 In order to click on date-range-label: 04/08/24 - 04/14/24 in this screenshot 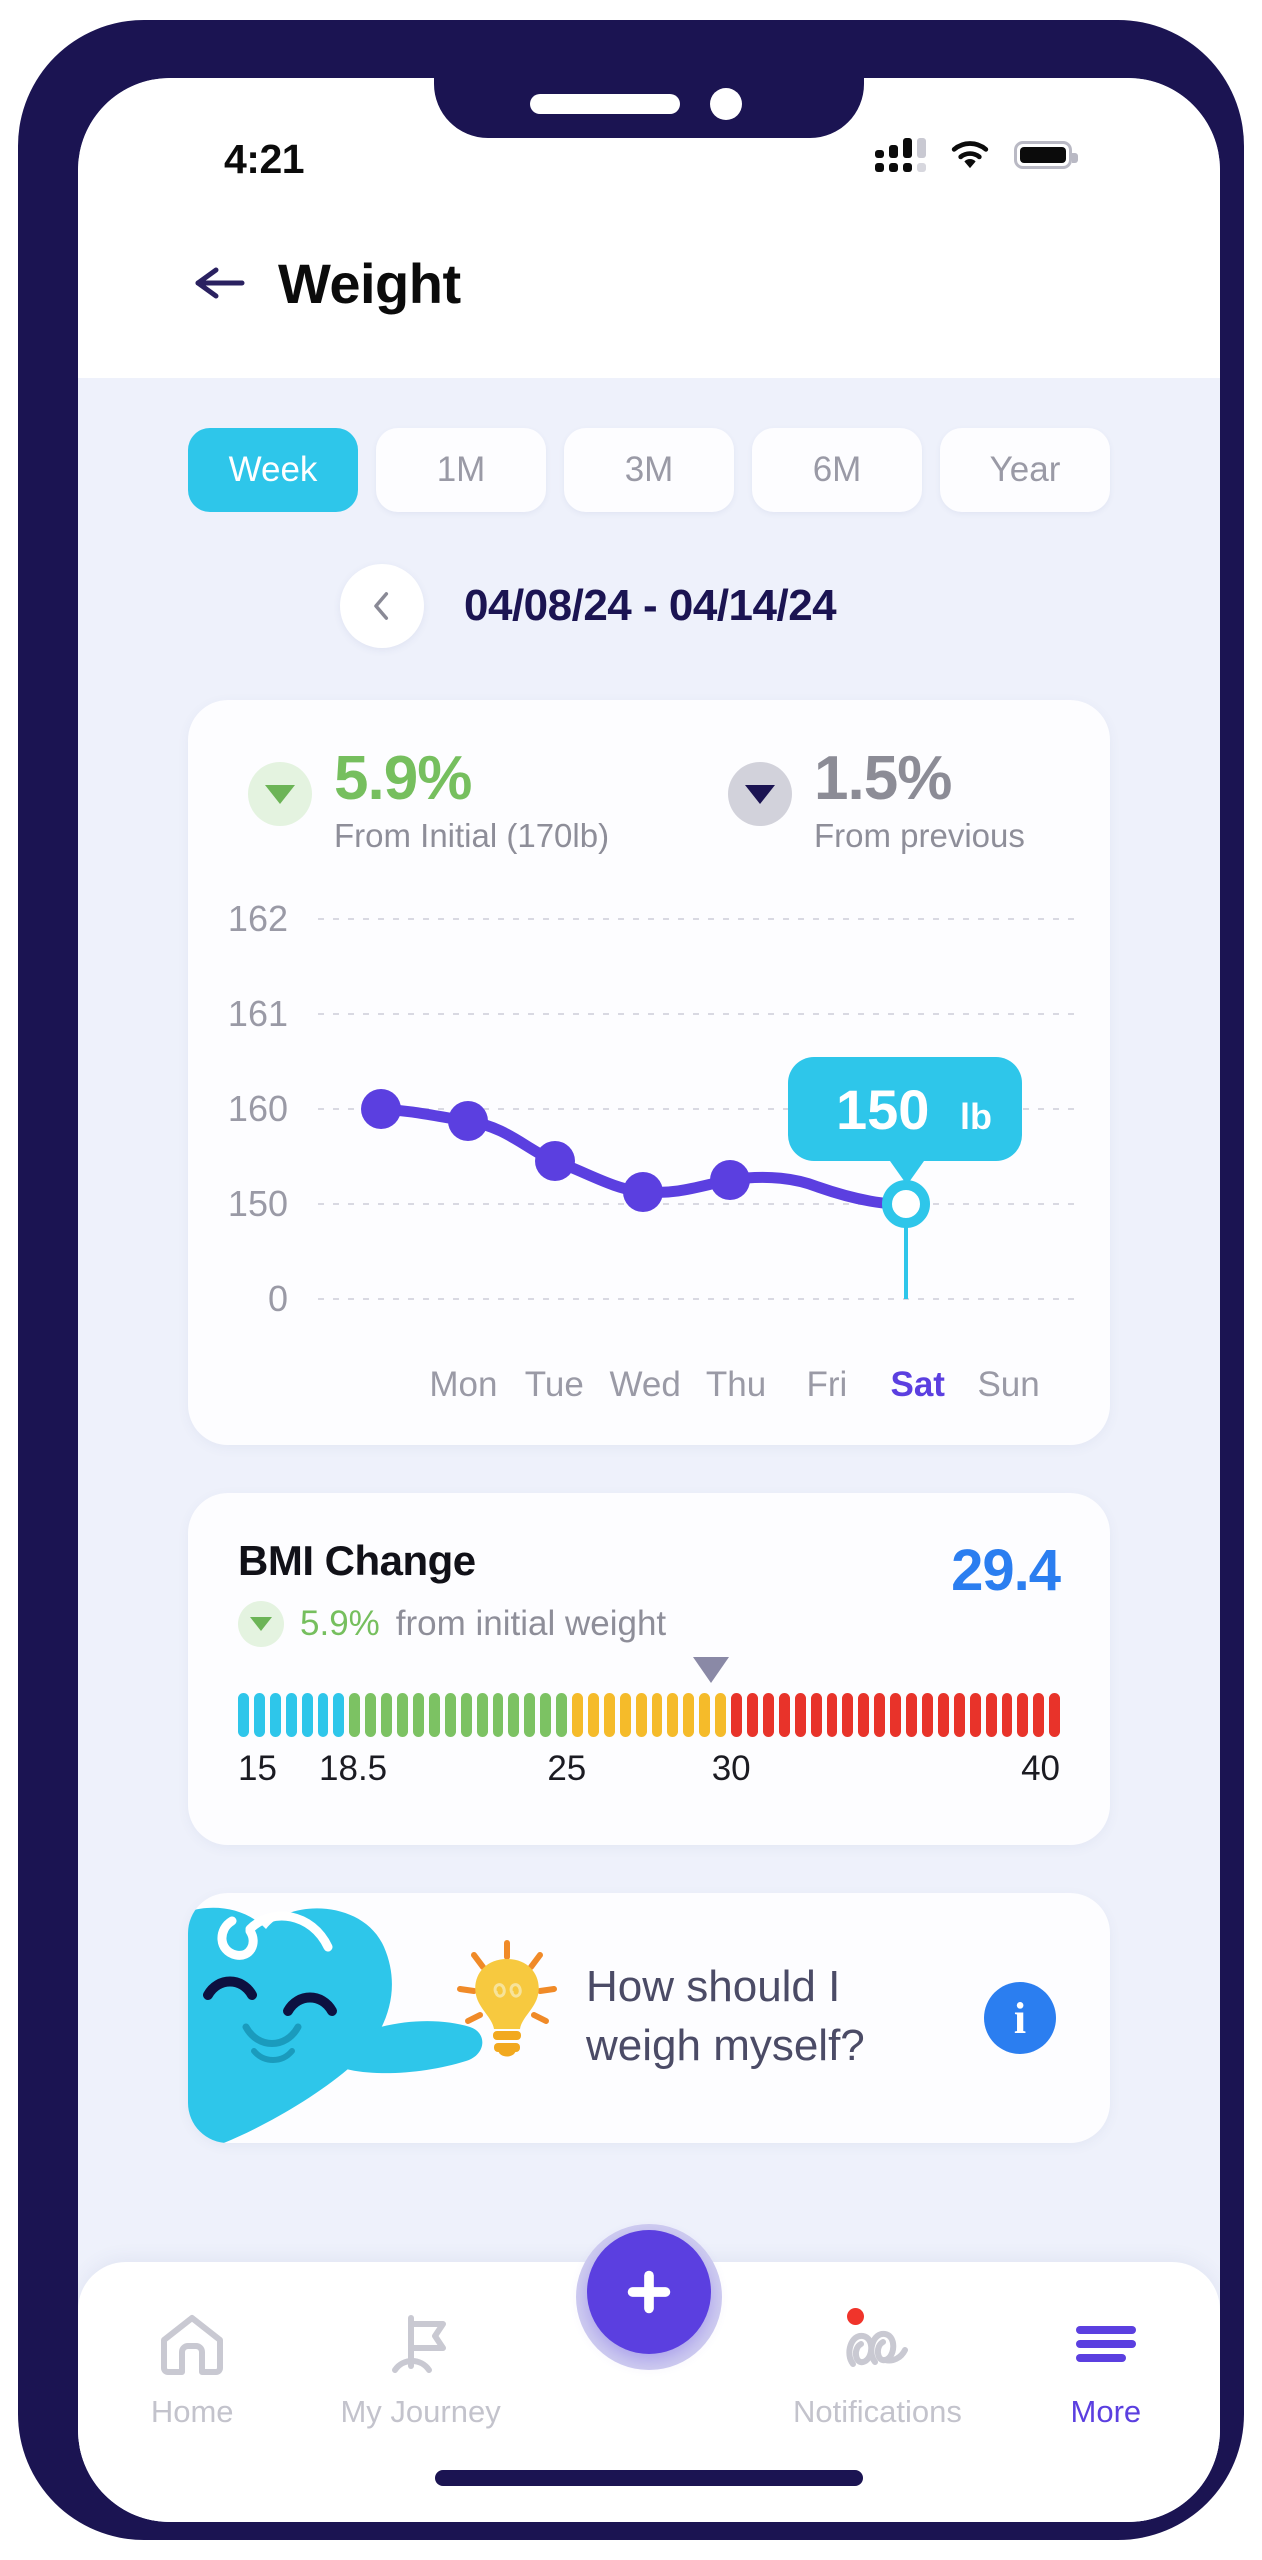, I will do `click(650, 605)`.